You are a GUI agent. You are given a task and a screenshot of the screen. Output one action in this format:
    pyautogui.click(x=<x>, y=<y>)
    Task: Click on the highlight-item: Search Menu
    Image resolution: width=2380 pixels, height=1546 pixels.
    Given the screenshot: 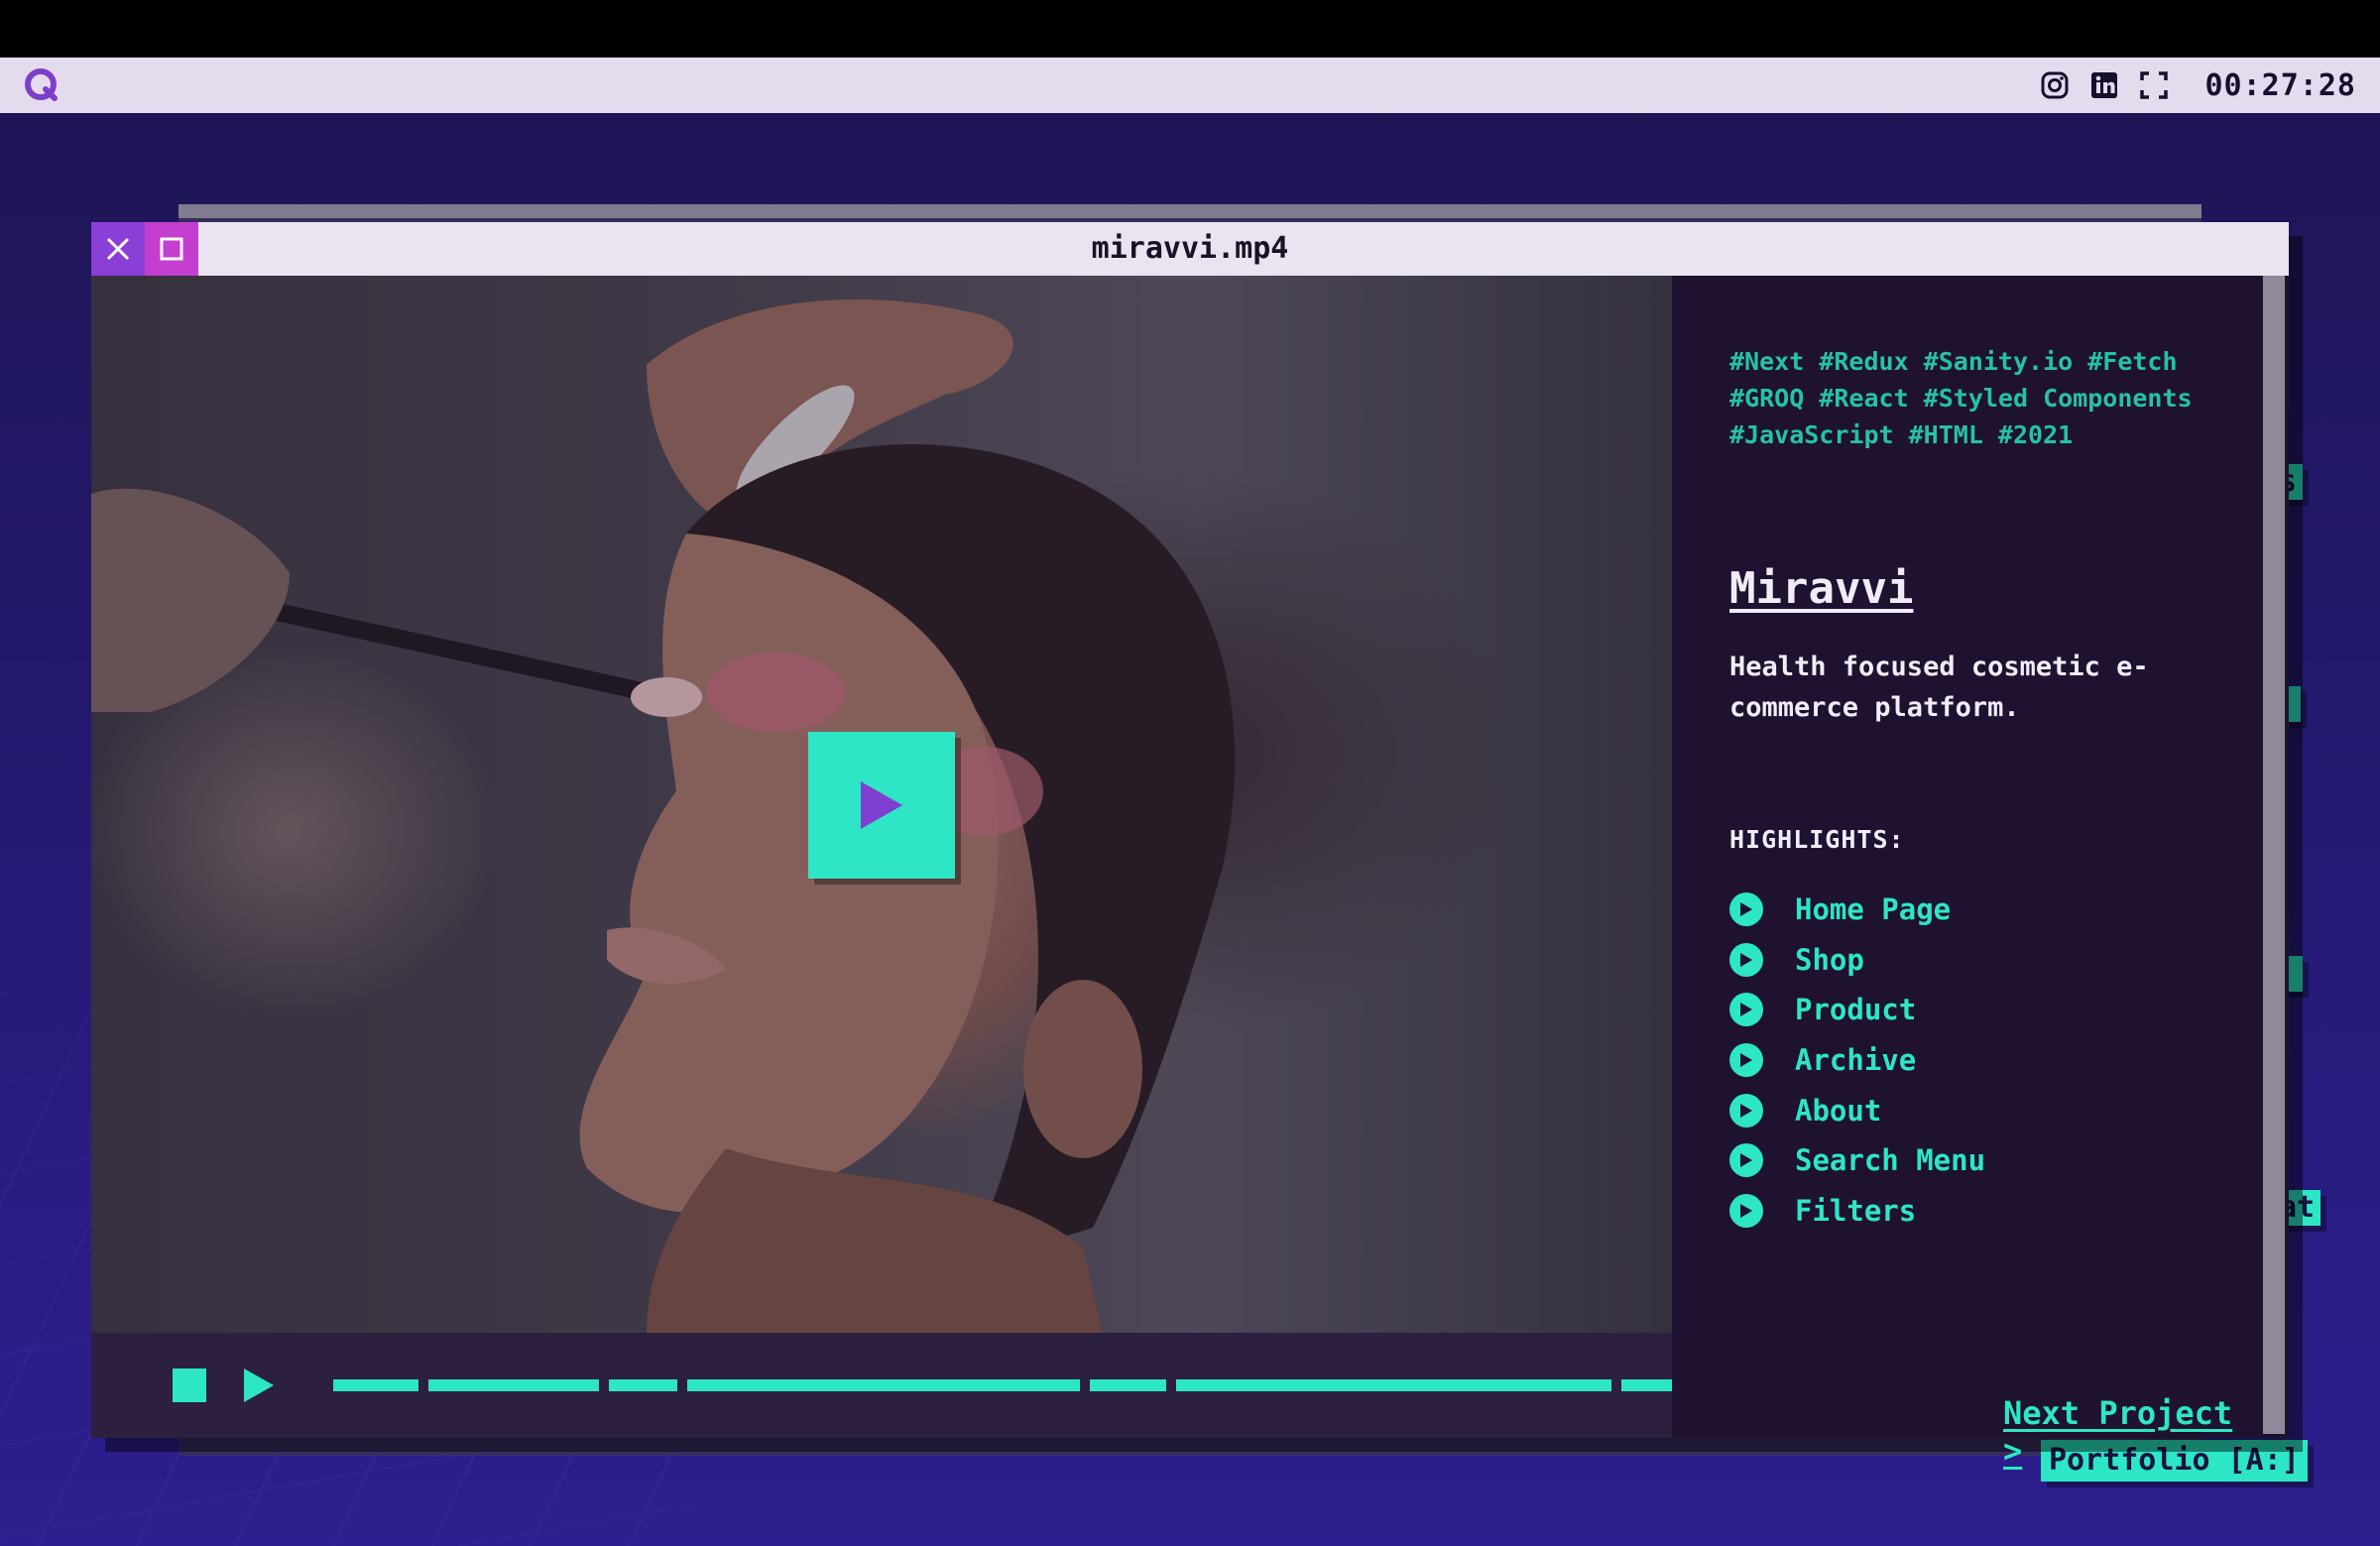 What is the action you would take?
    pyautogui.click(x=1857, y=1160)
    